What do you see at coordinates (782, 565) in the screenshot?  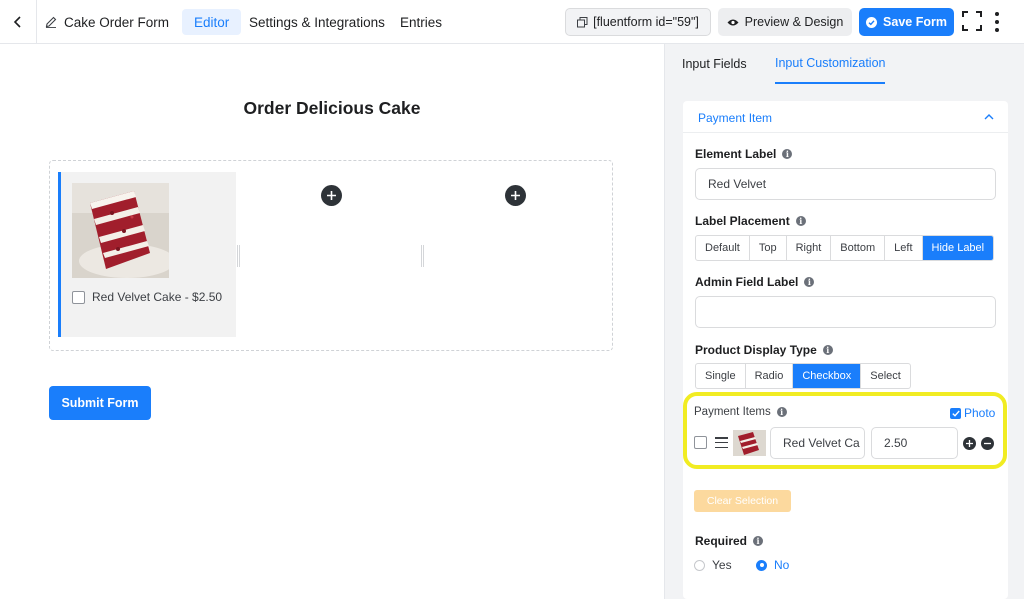 I see `required-no-label: No` at bounding box center [782, 565].